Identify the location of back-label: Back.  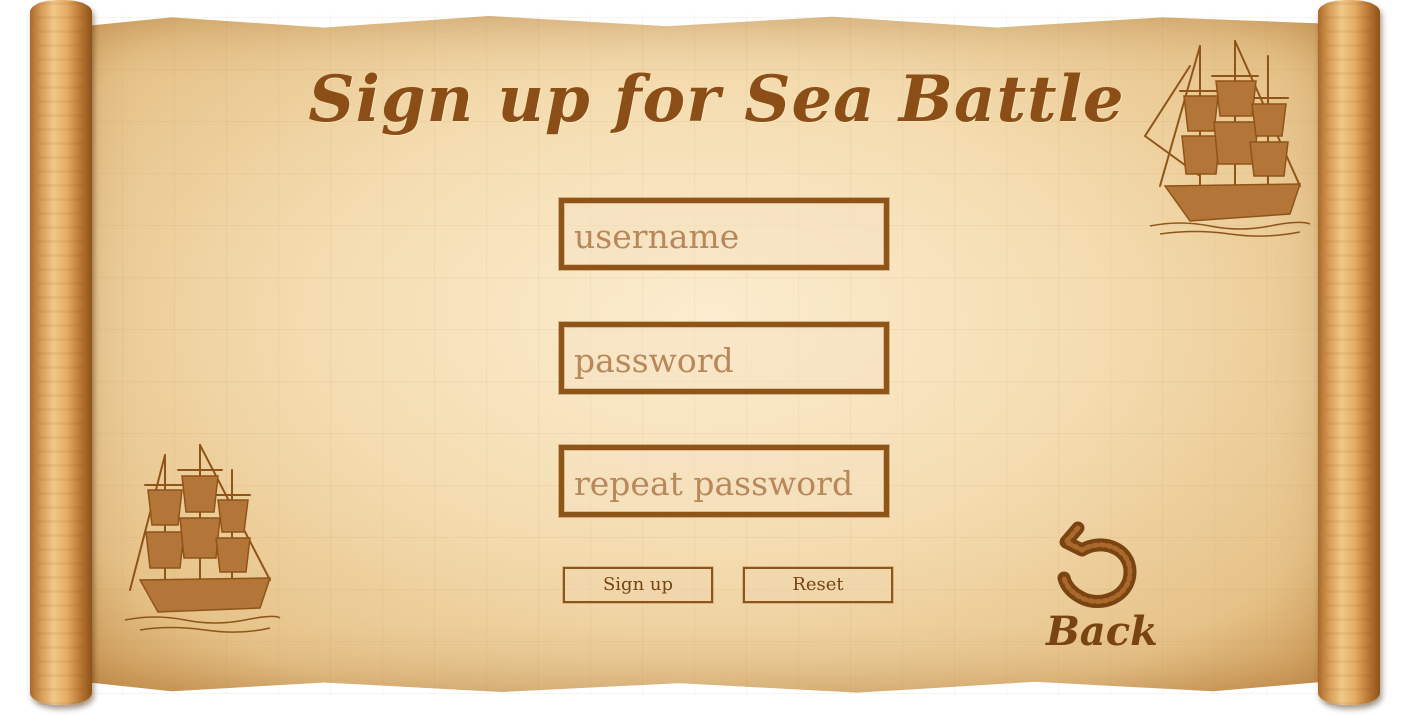
(1102, 631).